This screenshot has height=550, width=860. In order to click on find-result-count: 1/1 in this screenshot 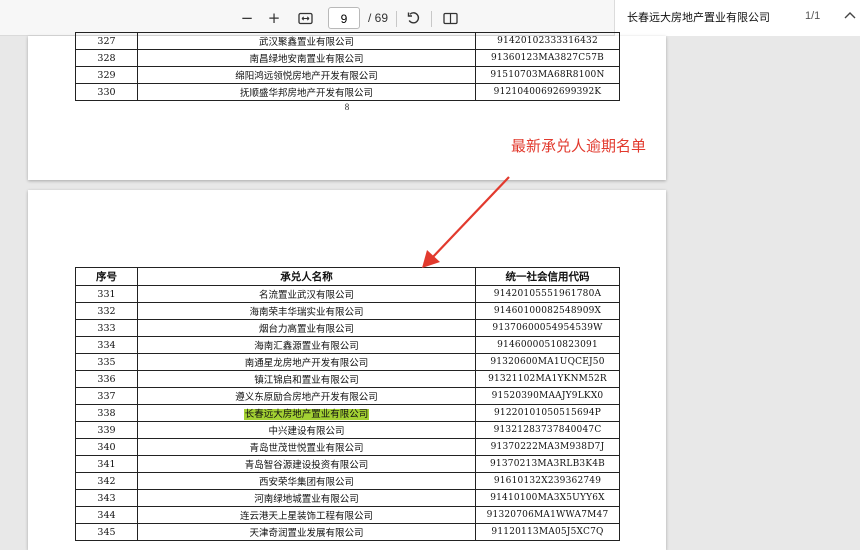, I will do `click(813, 16)`.